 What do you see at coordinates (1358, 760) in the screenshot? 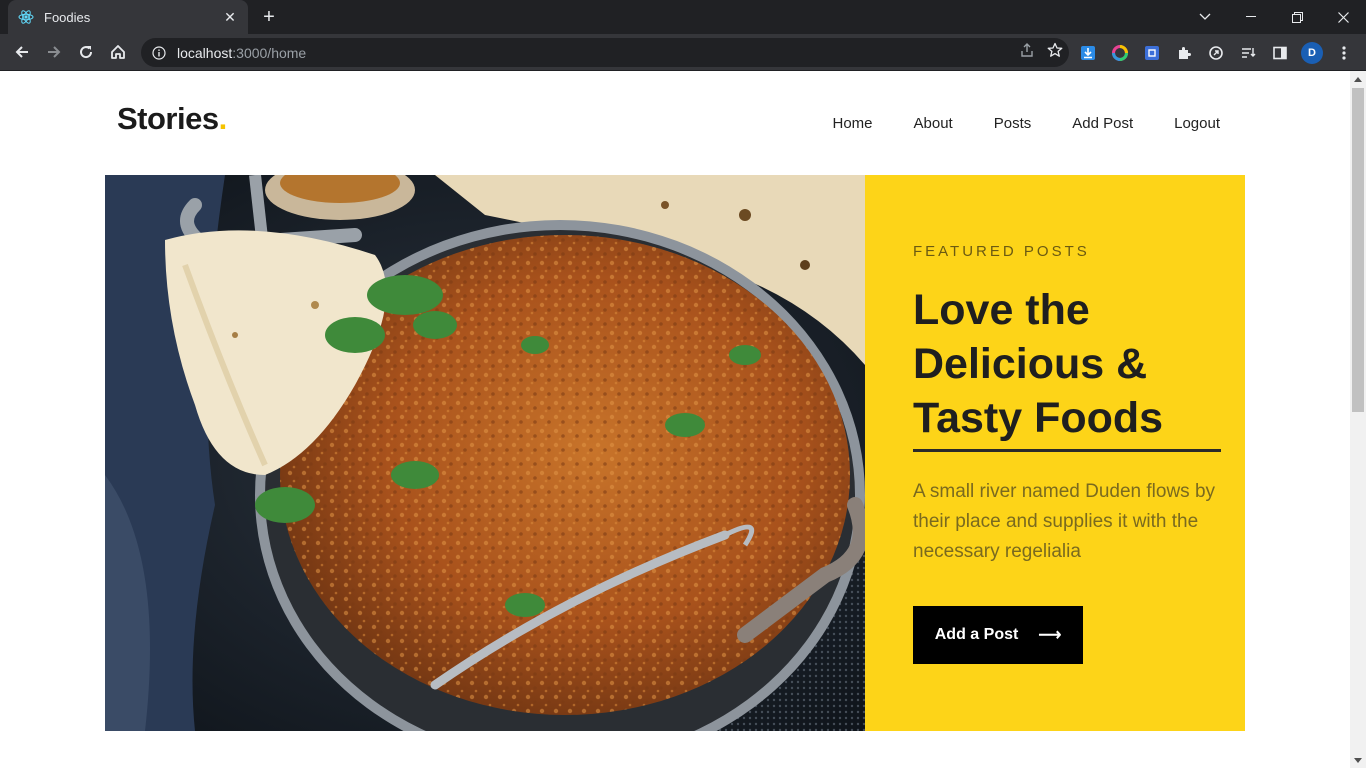
I see `scroll-down-icon` at bounding box center [1358, 760].